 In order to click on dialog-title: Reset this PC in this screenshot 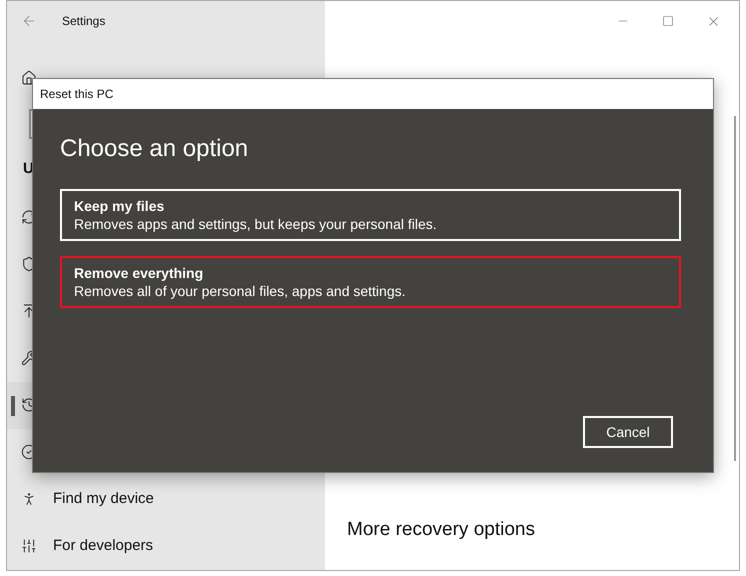, I will do `click(77, 94)`.